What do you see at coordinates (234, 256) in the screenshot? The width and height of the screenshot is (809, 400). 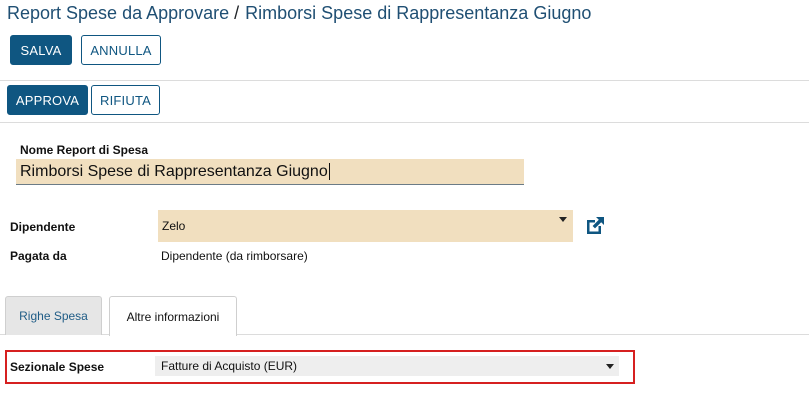 I see `paid-by-value: Dipendente (da rimborsare)` at bounding box center [234, 256].